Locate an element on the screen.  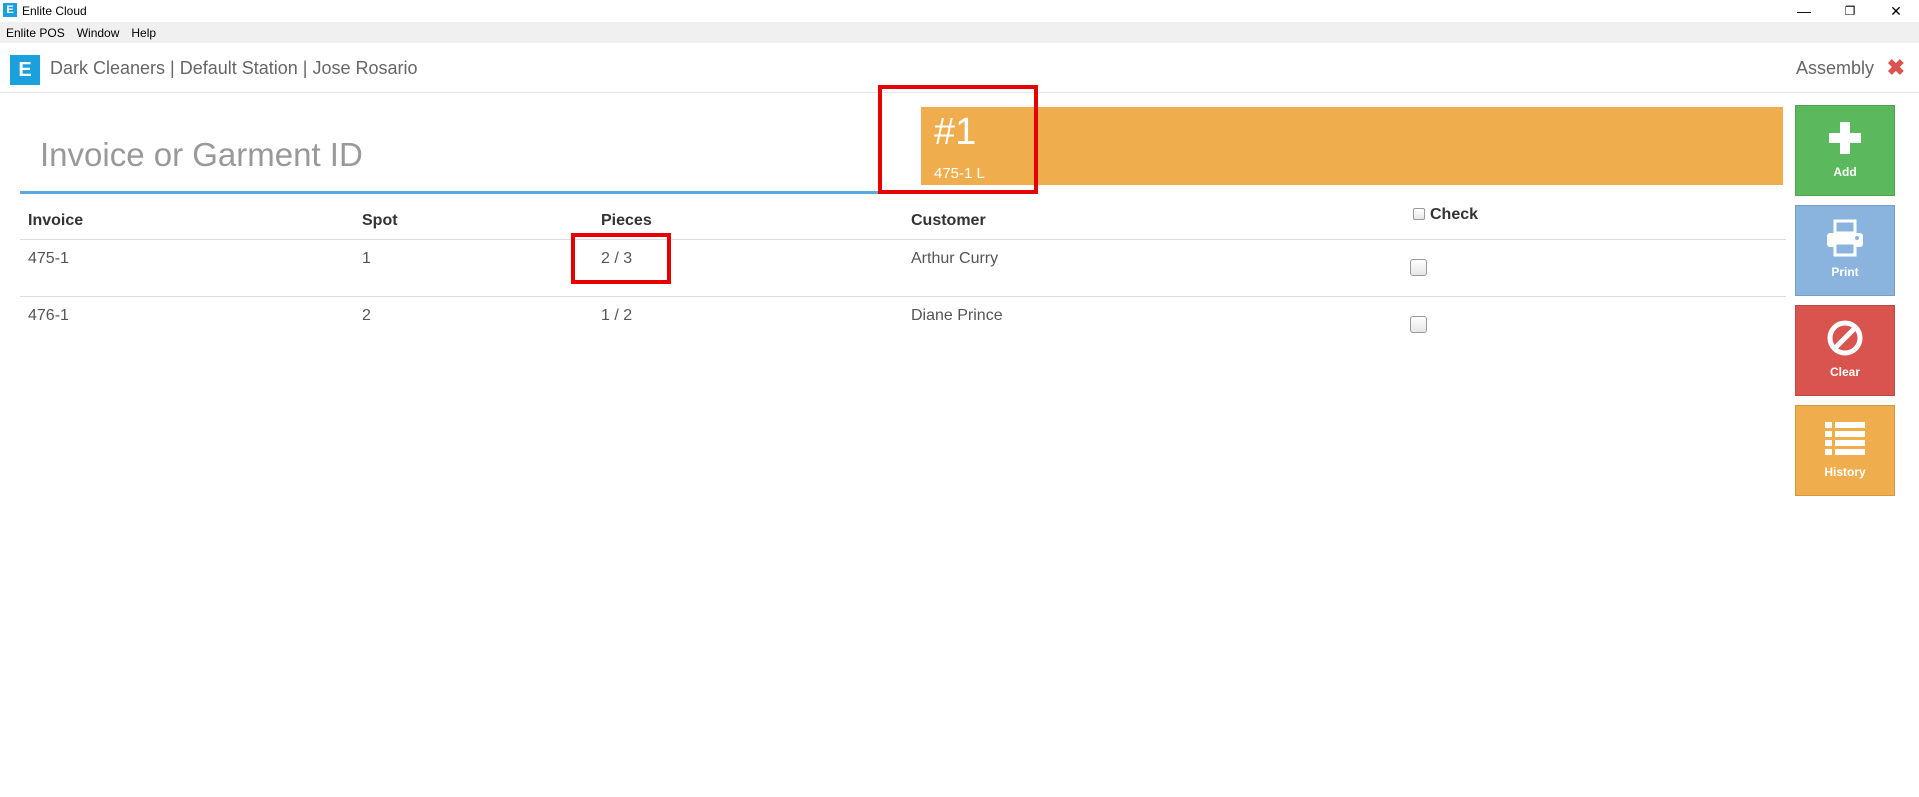
enlite-logo-icon: E is located at coordinates (25, 70).